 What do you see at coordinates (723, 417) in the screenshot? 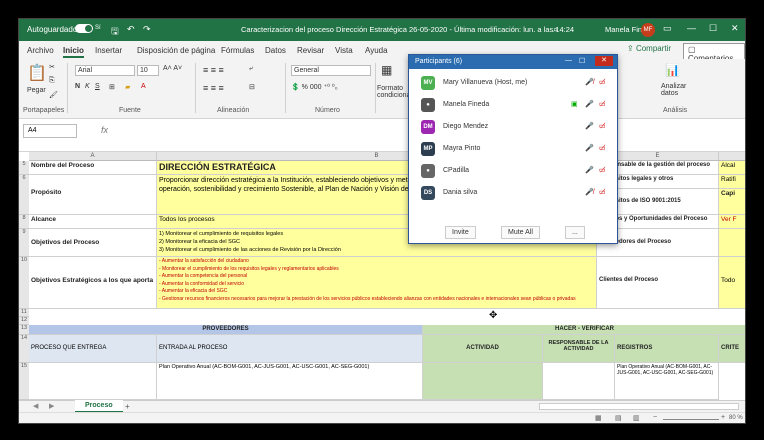
I see `zoom-in-icon: +` at bounding box center [723, 417].